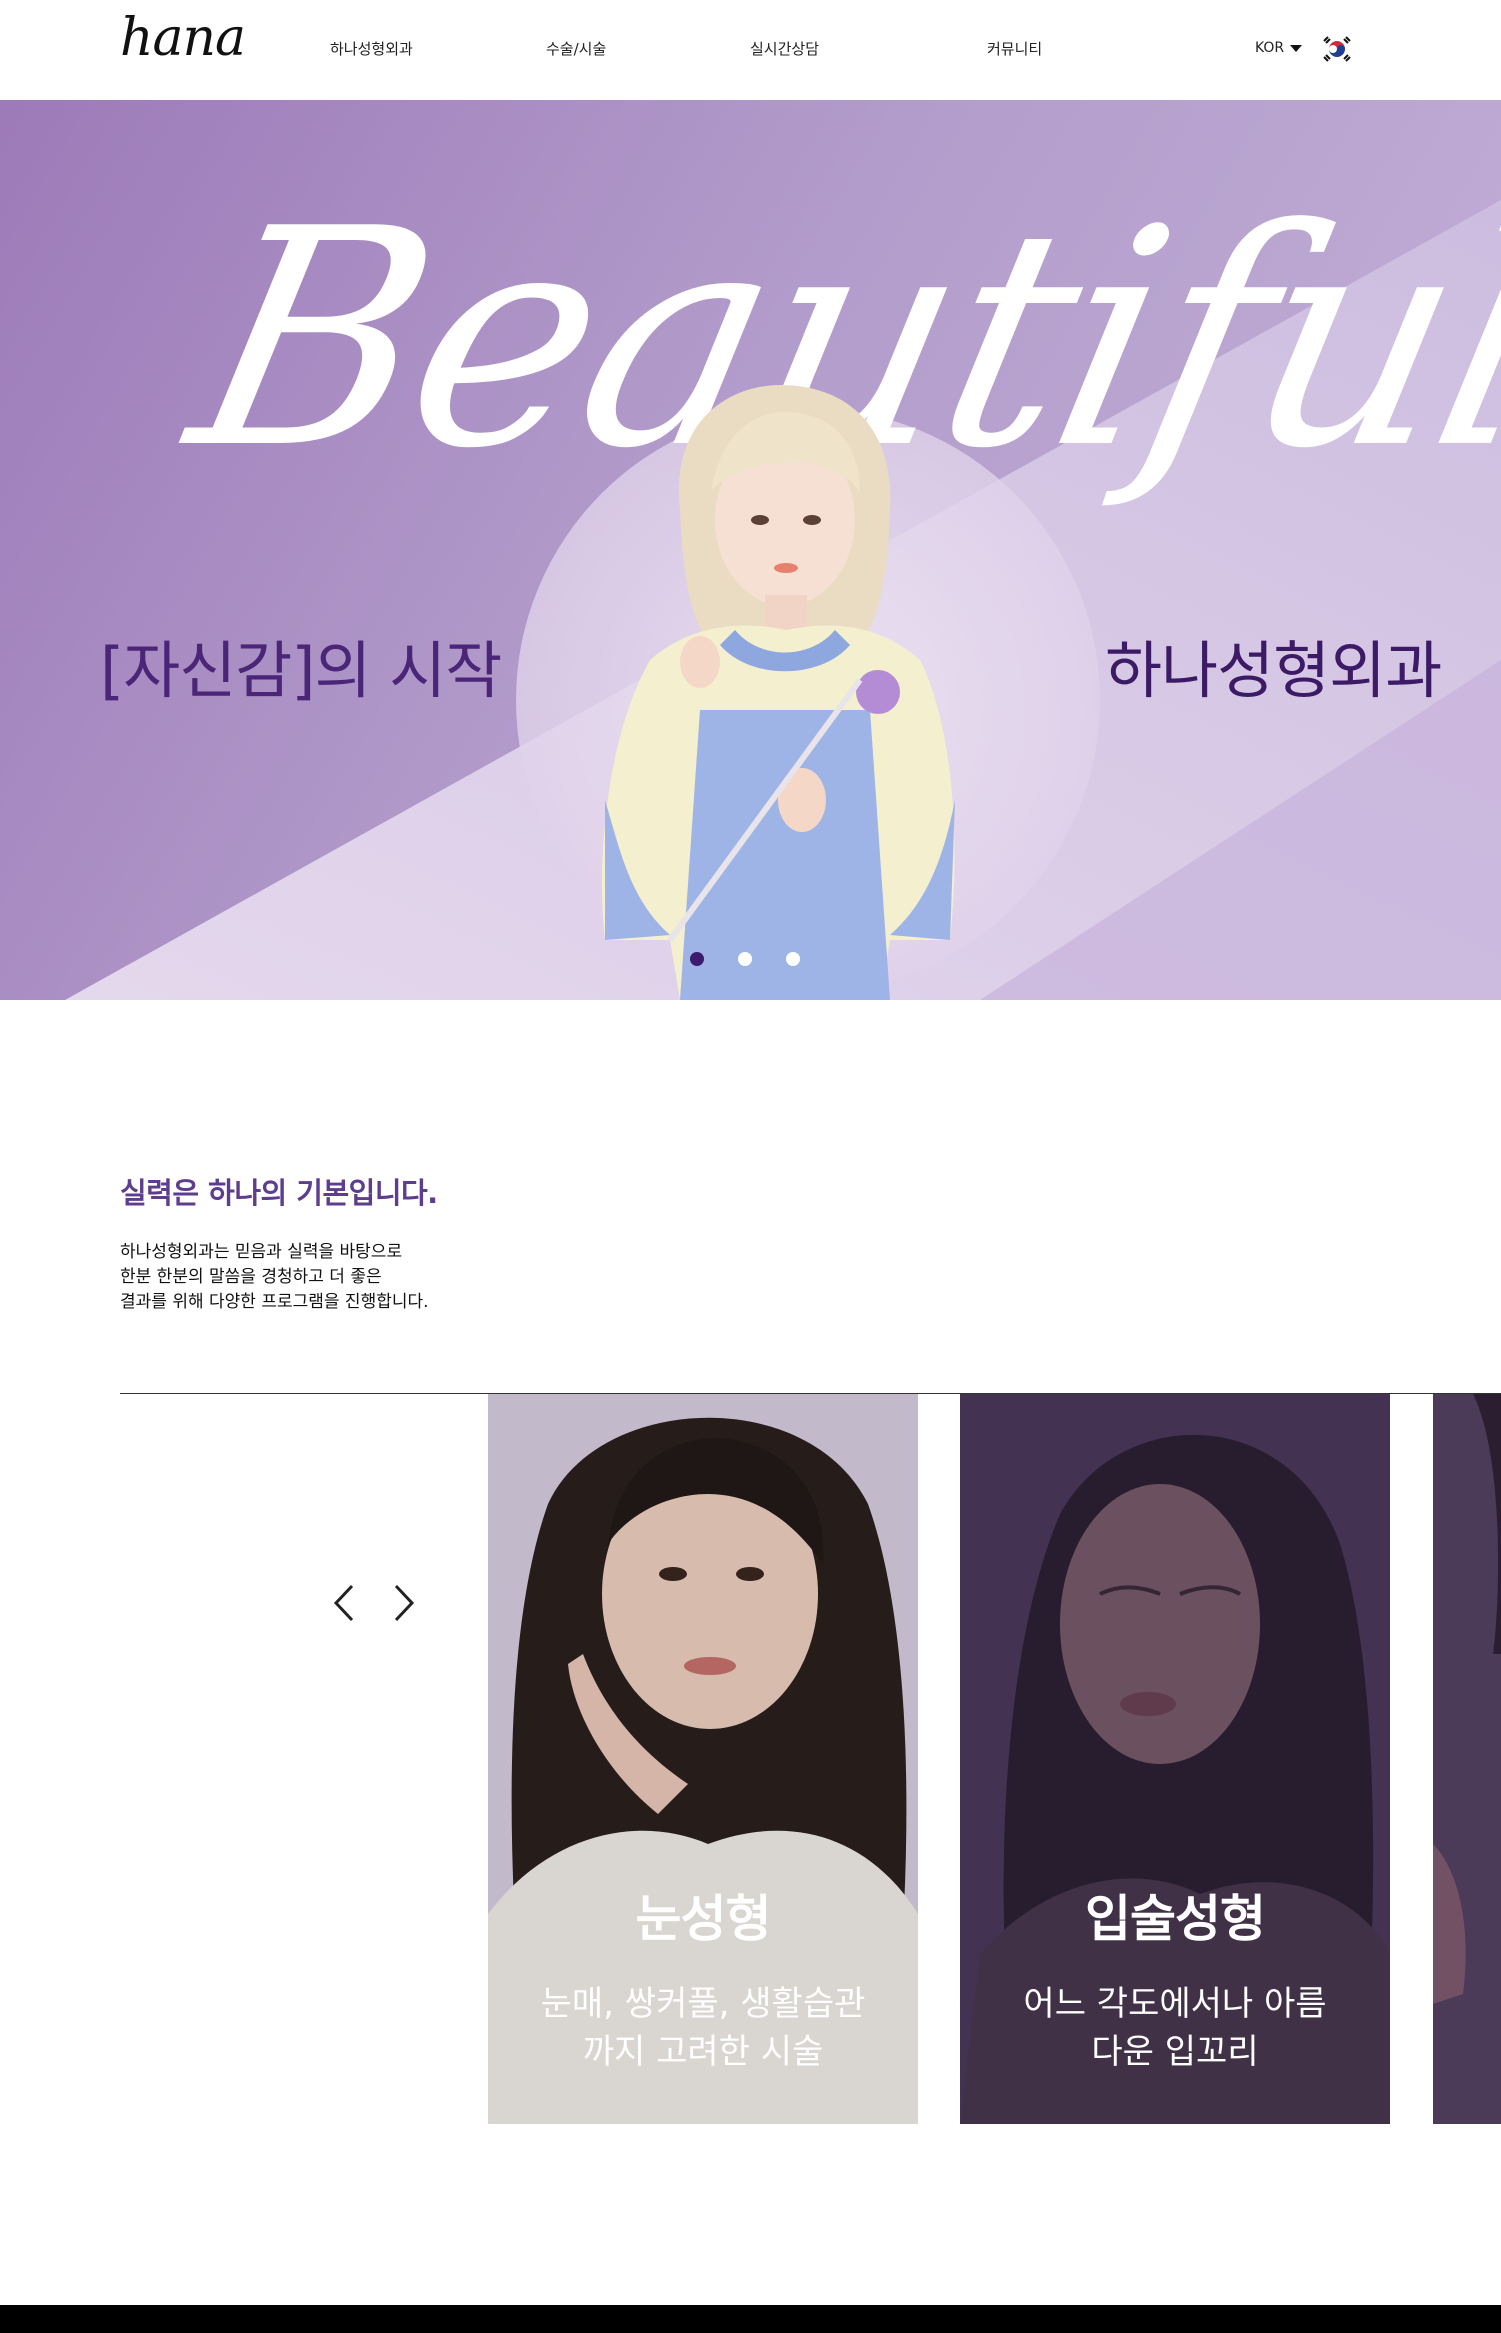  I want to click on intro-line: 한분 한분의 말씀을 경청하고 더 좋은, so click(251, 1277).